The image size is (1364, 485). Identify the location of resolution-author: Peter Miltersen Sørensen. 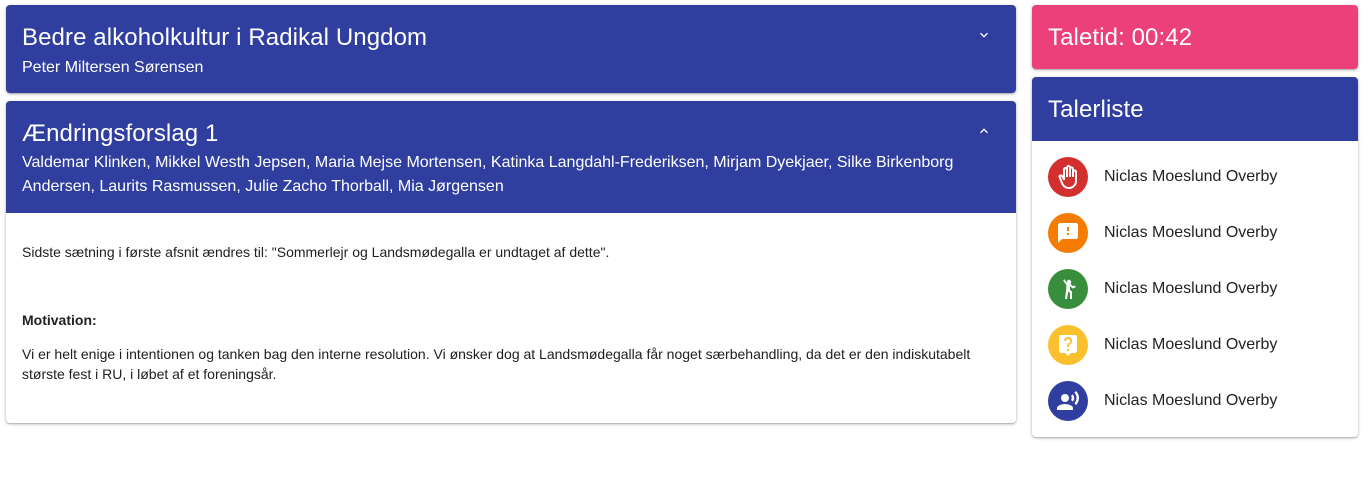
(113, 67).